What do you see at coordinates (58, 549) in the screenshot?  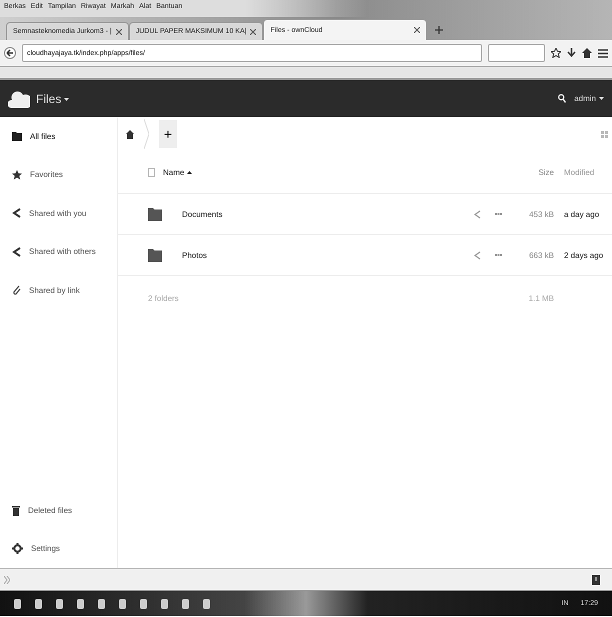 I see `sidebar-item: Settings` at bounding box center [58, 549].